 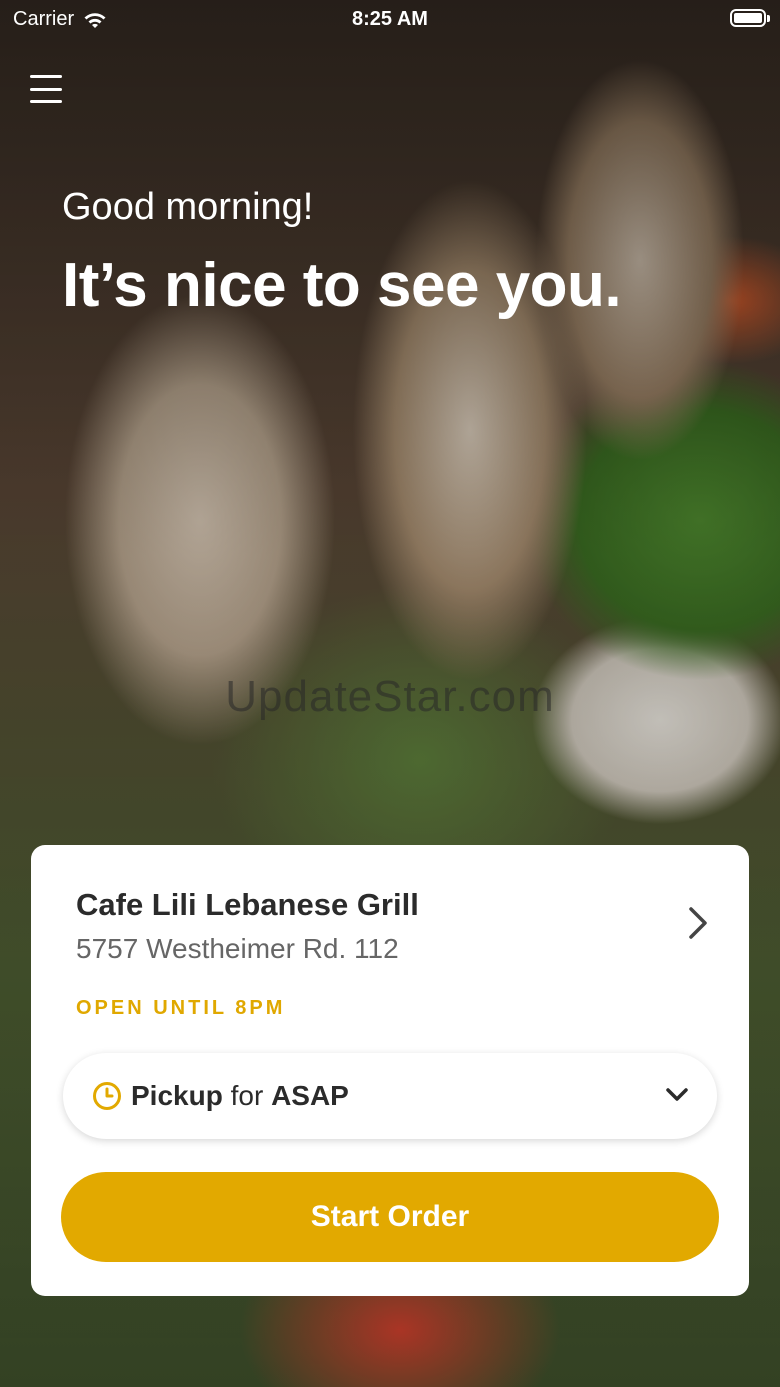 What do you see at coordinates (342, 285) in the screenshot?
I see `headline-text: It’s nice to see you.` at bounding box center [342, 285].